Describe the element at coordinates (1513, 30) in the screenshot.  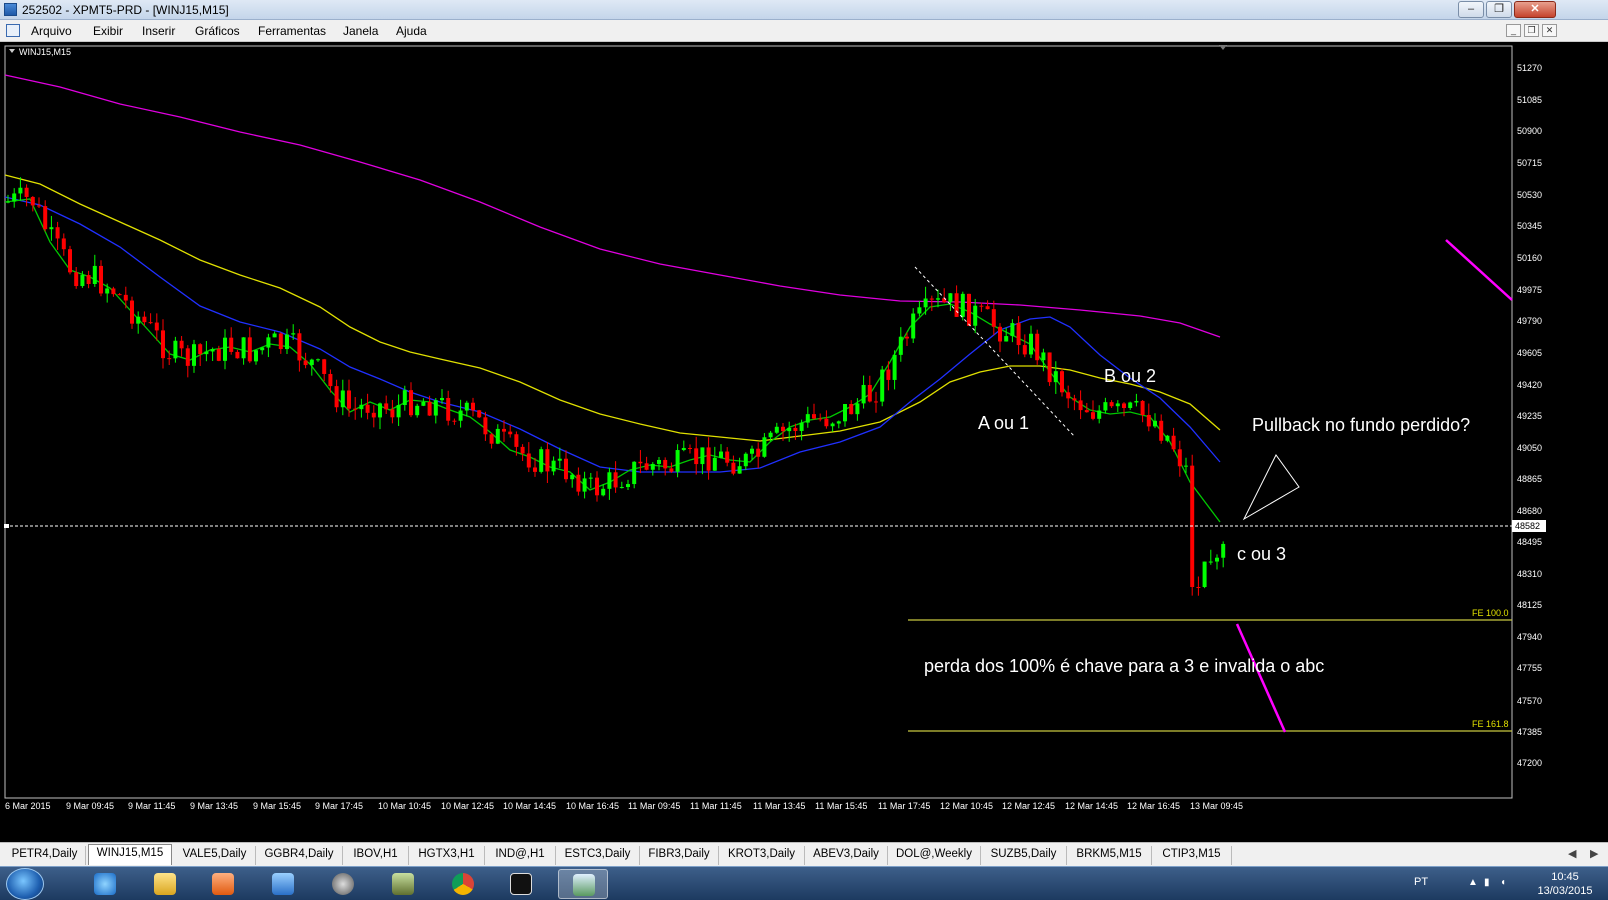
I see `mdi-minimize-button: _` at that location.